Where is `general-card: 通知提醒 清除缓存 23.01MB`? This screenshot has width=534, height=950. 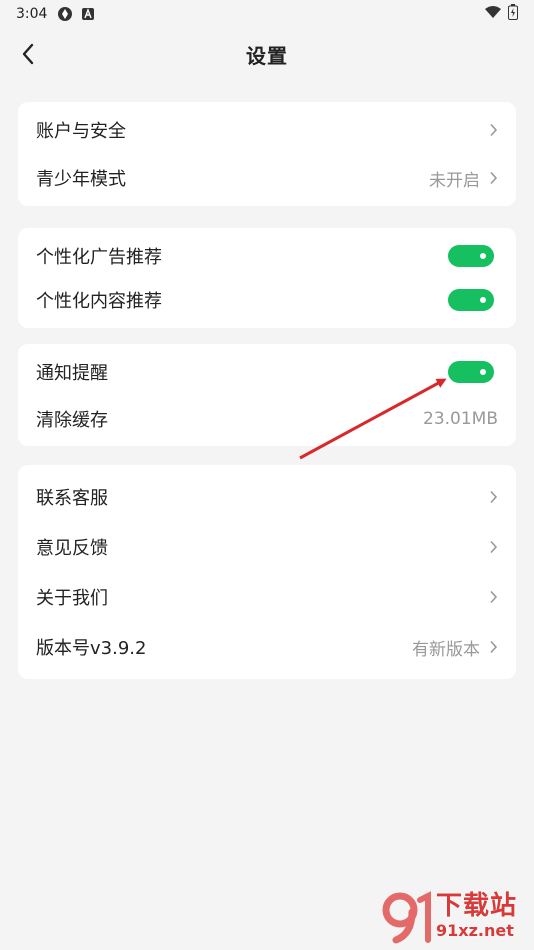 general-card: 通知提醒 清除缓存 23.01MB is located at coordinates (267, 395).